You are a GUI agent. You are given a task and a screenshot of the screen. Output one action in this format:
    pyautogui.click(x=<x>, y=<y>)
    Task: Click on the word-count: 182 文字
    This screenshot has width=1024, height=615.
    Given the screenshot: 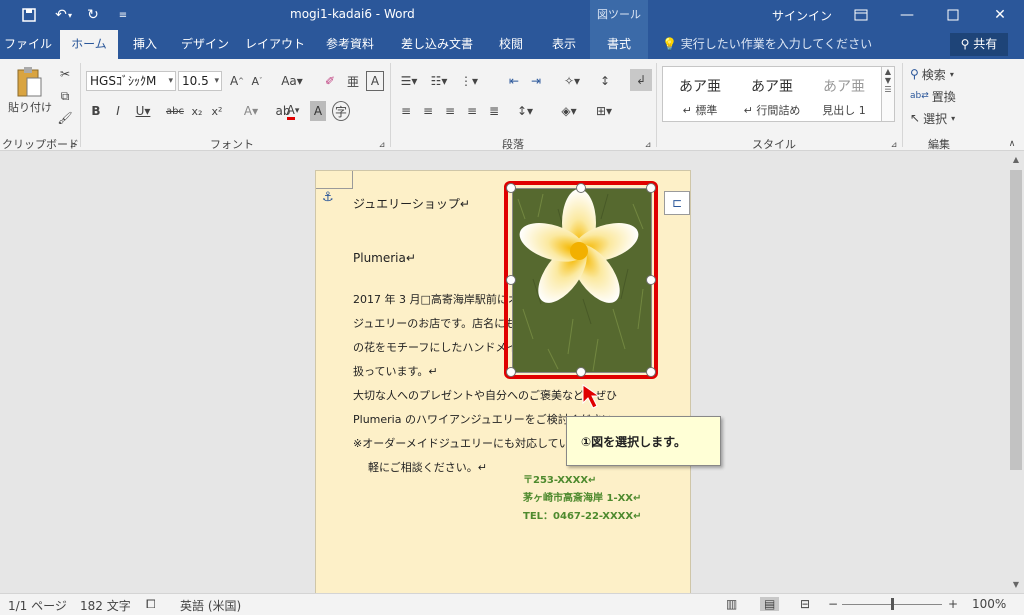 What is the action you would take?
    pyautogui.click(x=105, y=605)
    